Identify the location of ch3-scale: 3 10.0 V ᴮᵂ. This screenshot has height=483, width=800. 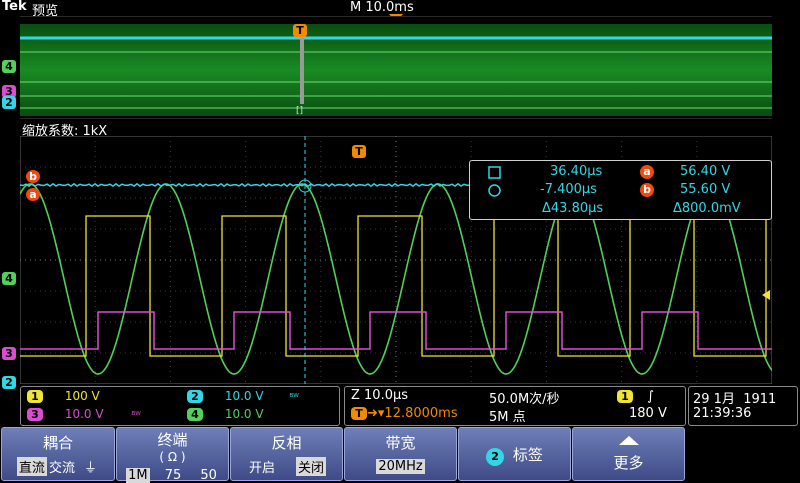
(84, 414).